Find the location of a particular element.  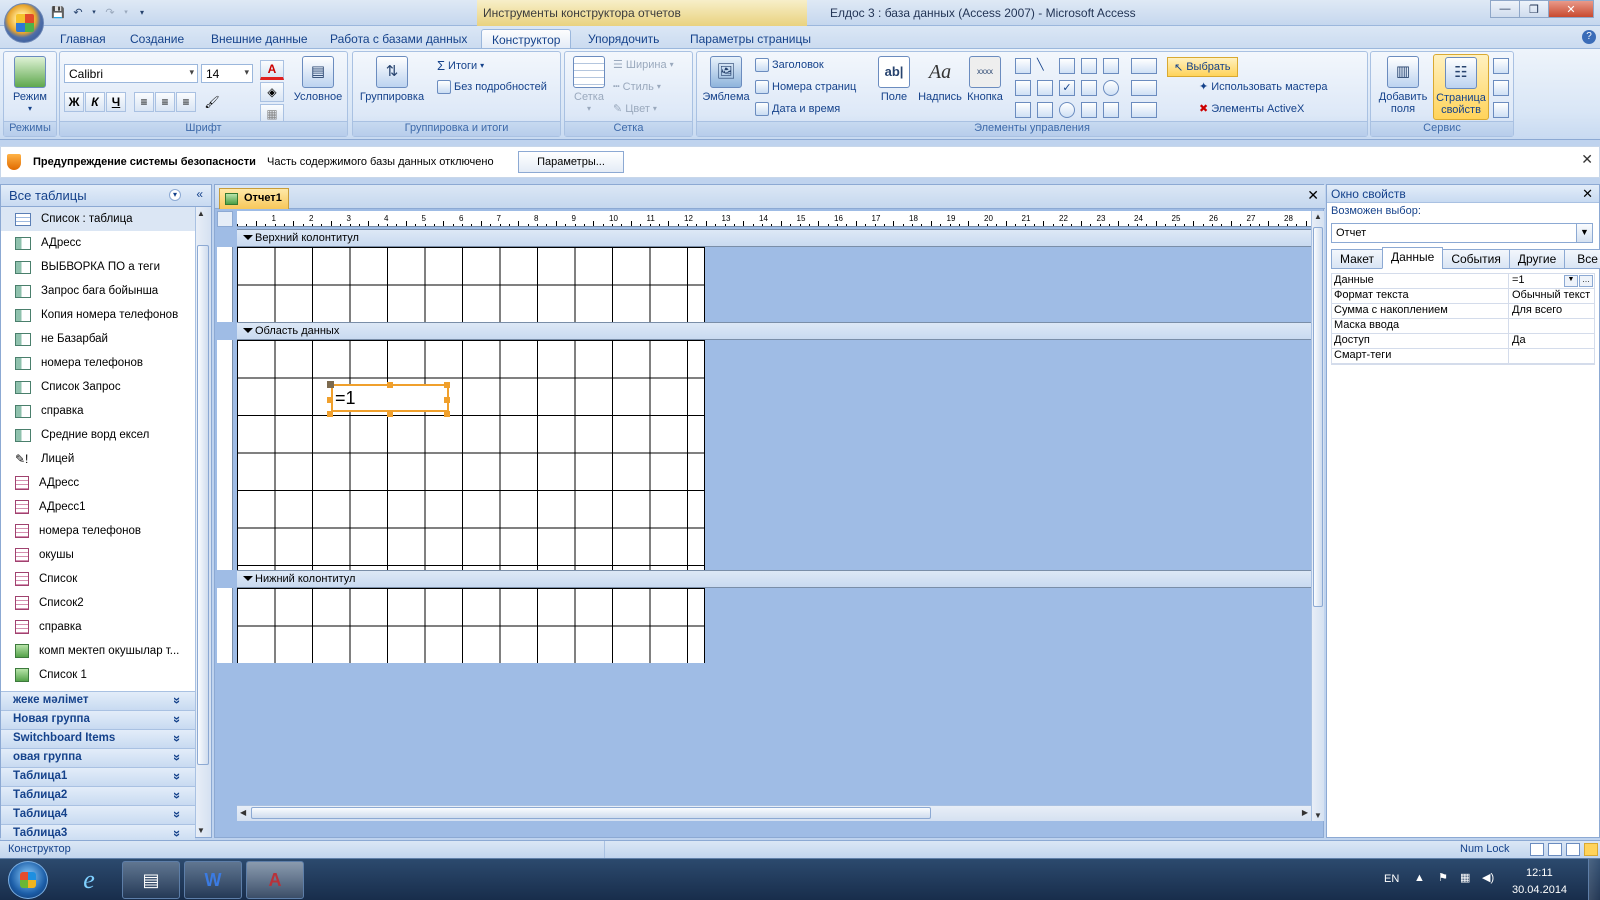

show-hidden-icons: ▲ is located at coordinates (1419, 878).